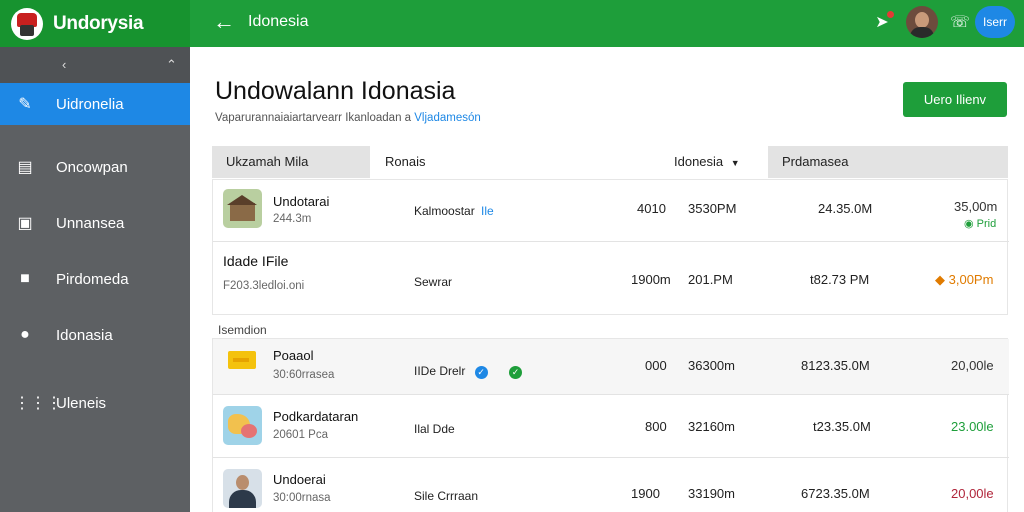  I want to click on row-col-c: 24.35.0M, so click(845, 208).